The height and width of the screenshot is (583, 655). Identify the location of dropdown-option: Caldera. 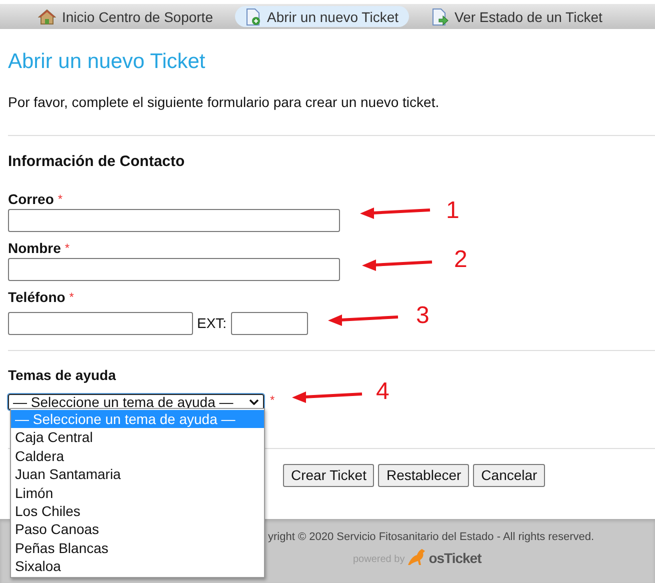
(137, 456).